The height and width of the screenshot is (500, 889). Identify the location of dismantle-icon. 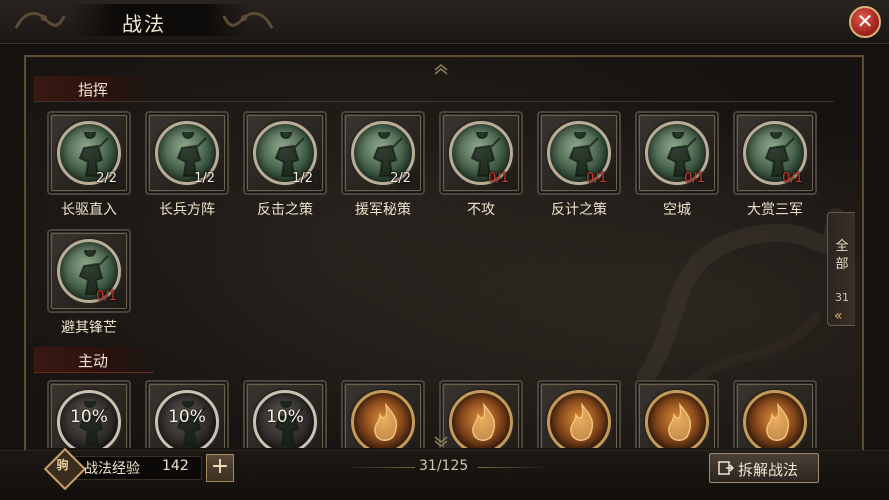
(726, 468).